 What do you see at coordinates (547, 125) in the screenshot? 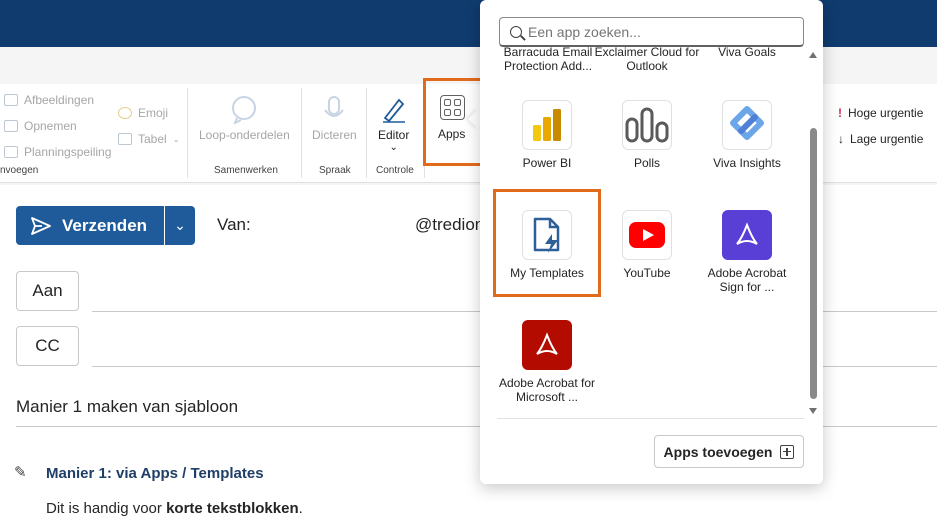
I see `powerbi-icon` at bounding box center [547, 125].